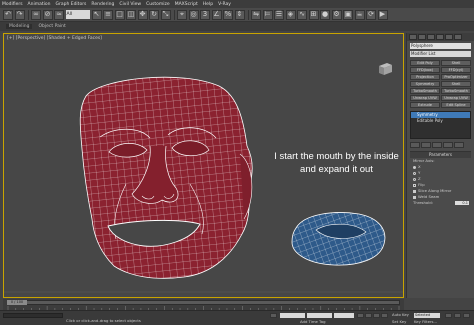 Image resolution: width=474 pixels, height=325 pixels. What do you see at coordinates (142, 14) in the screenshot?
I see `select-and-move-icon: ✥` at bounding box center [142, 14].